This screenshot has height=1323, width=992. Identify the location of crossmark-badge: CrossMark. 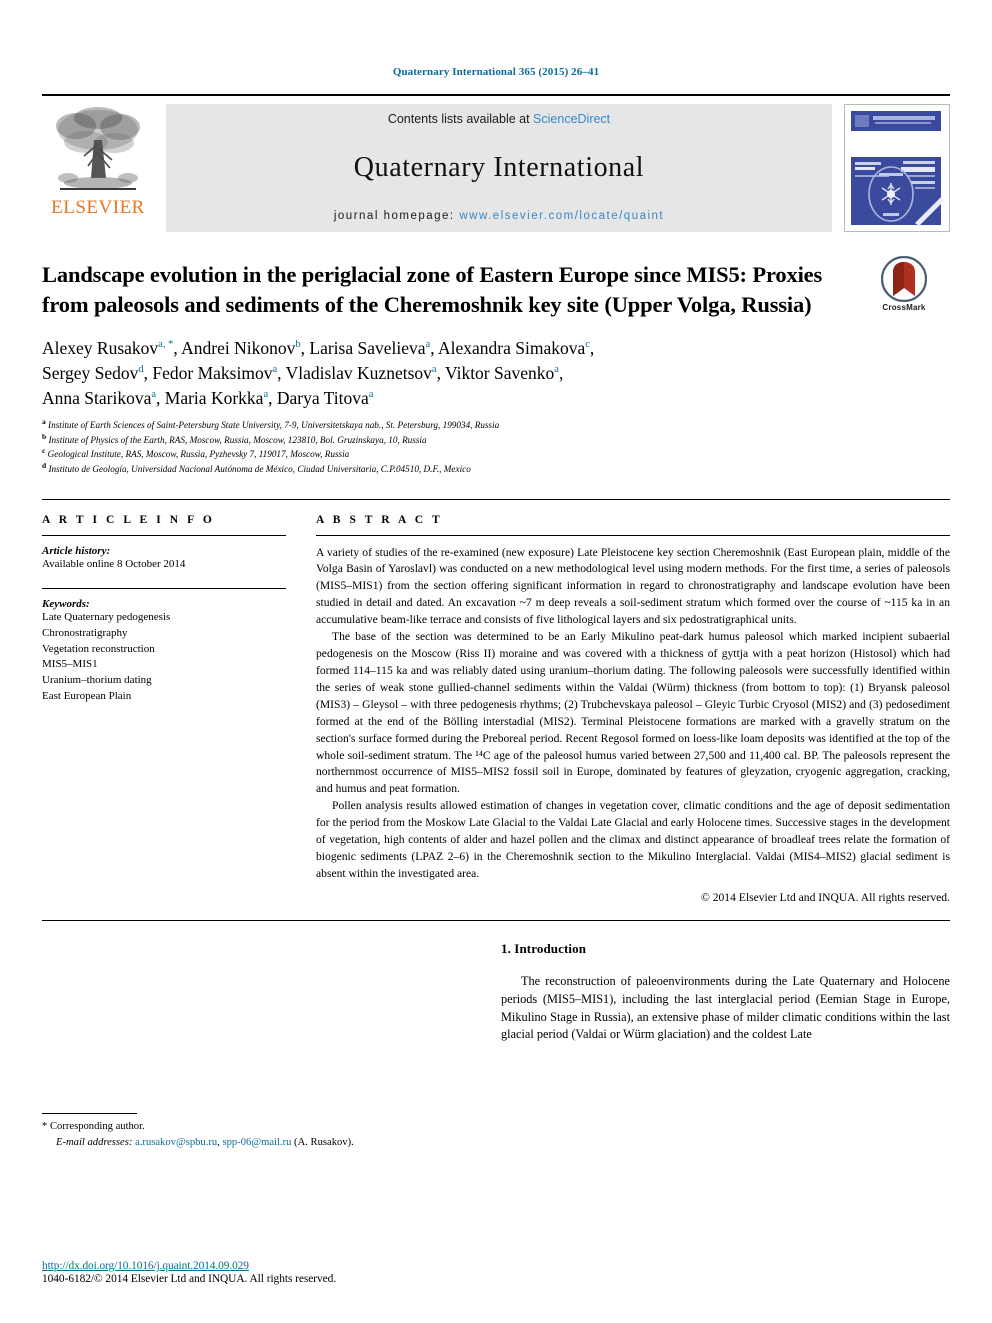
(904, 284).